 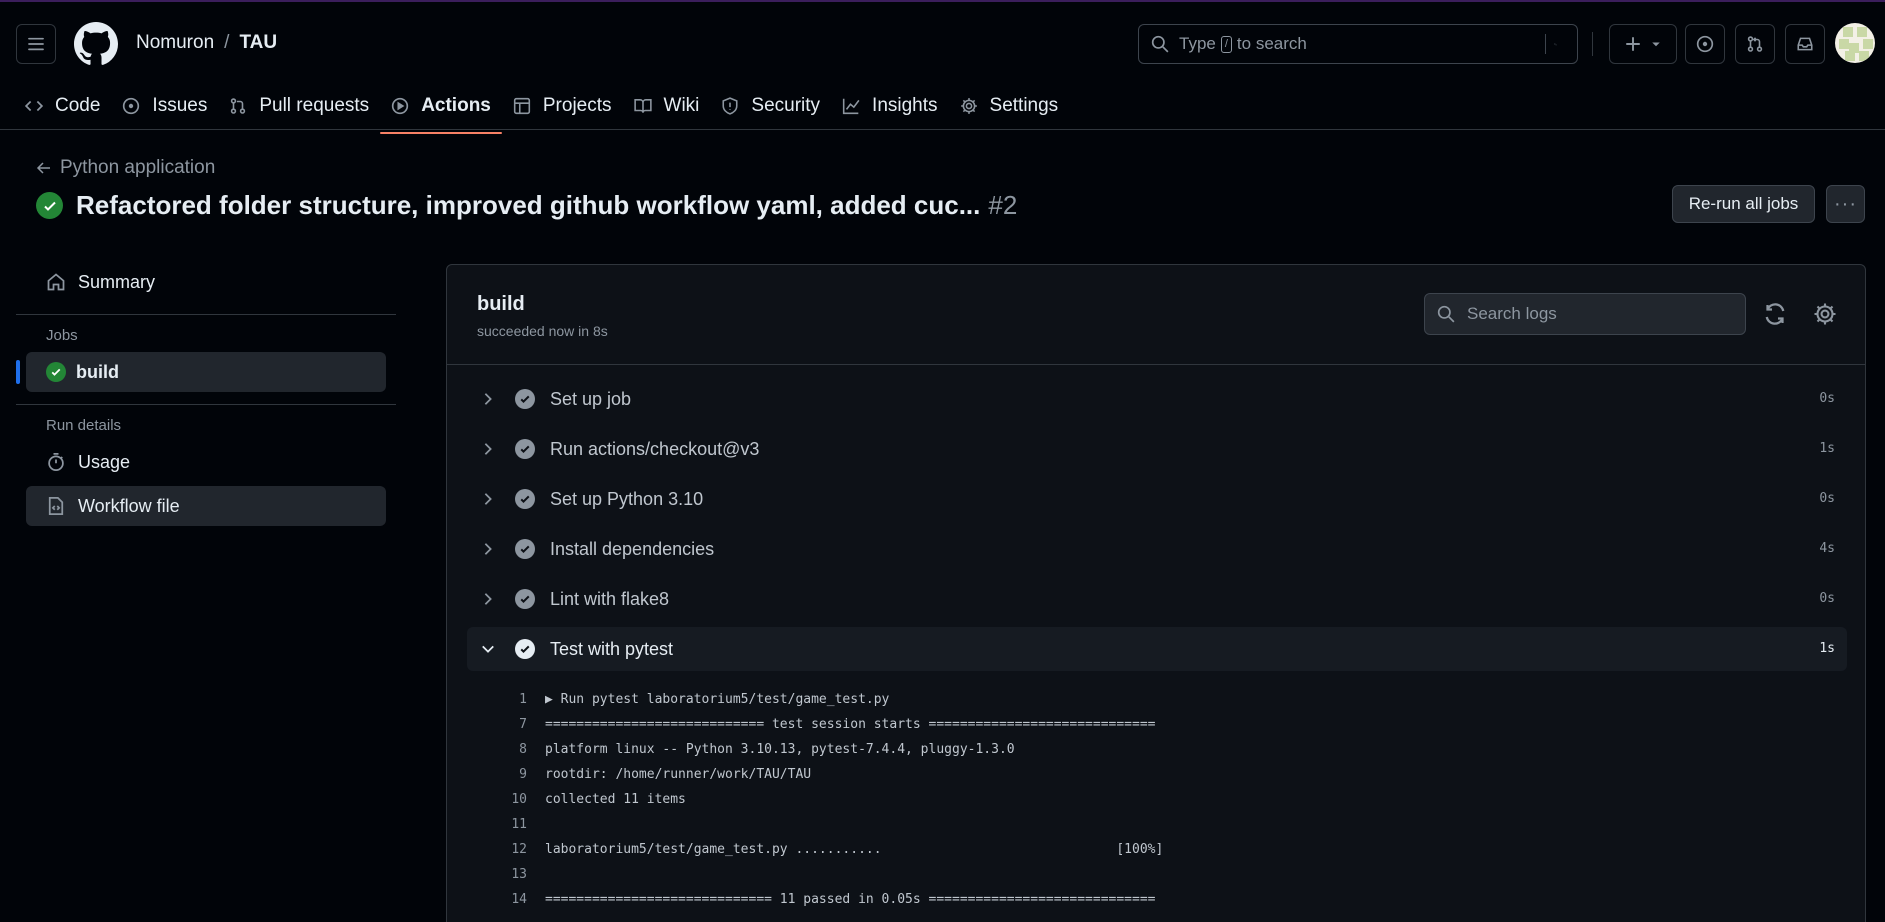 What do you see at coordinates (1743, 204) in the screenshot?
I see `rerun-all-jobs-button: Re-run all jobs` at bounding box center [1743, 204].